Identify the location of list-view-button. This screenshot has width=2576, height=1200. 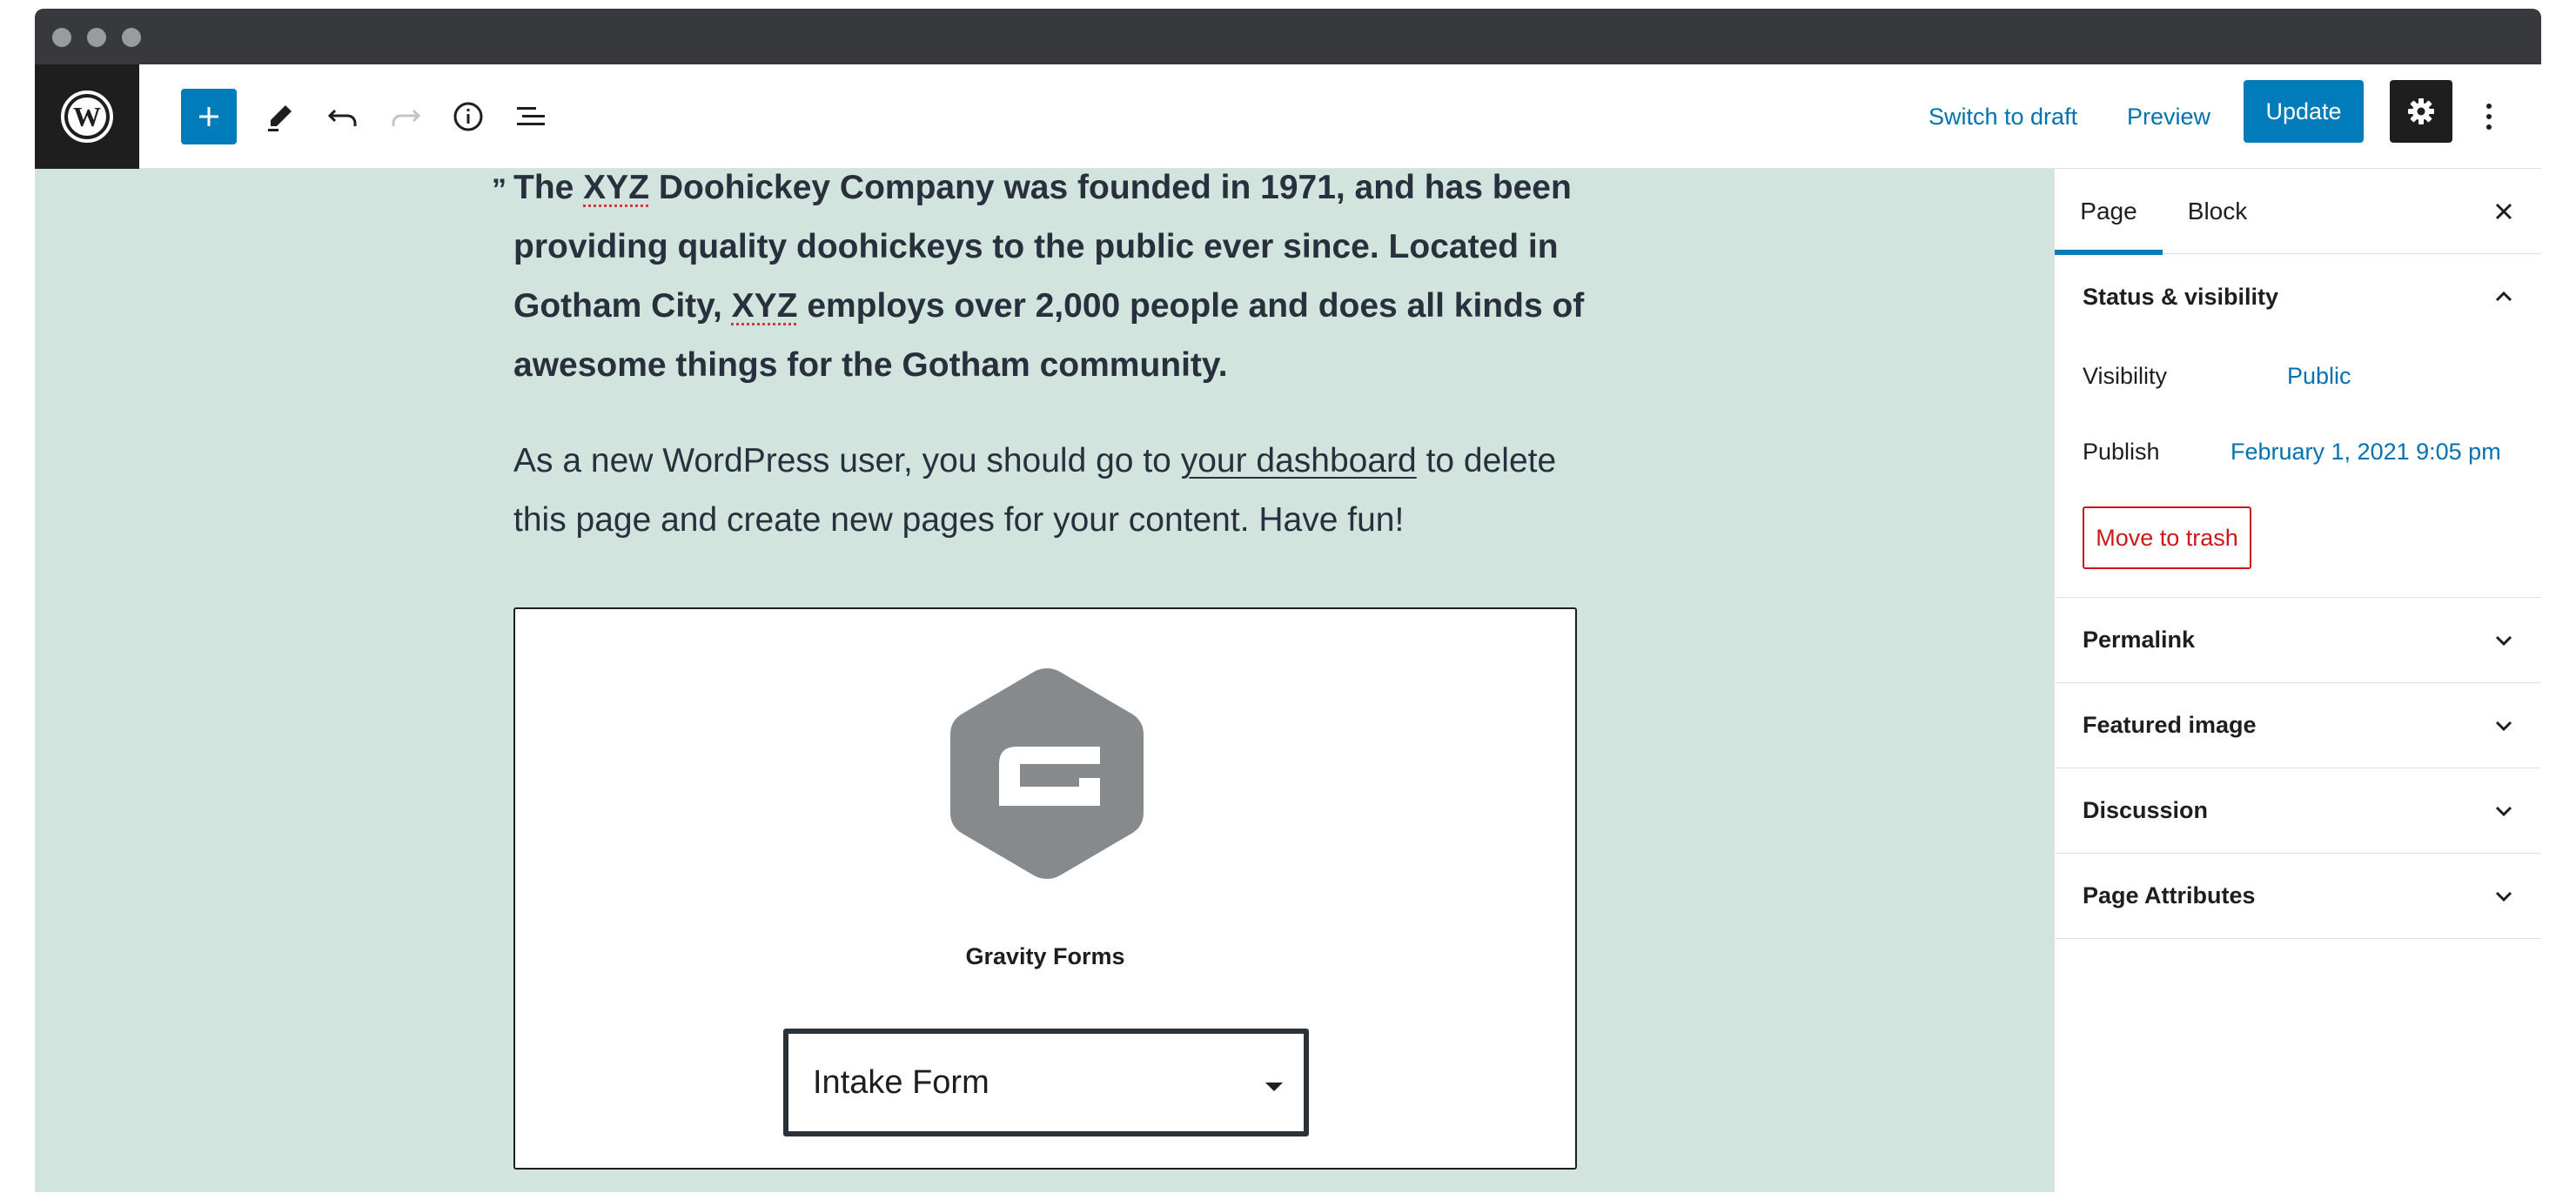
(531, 116).